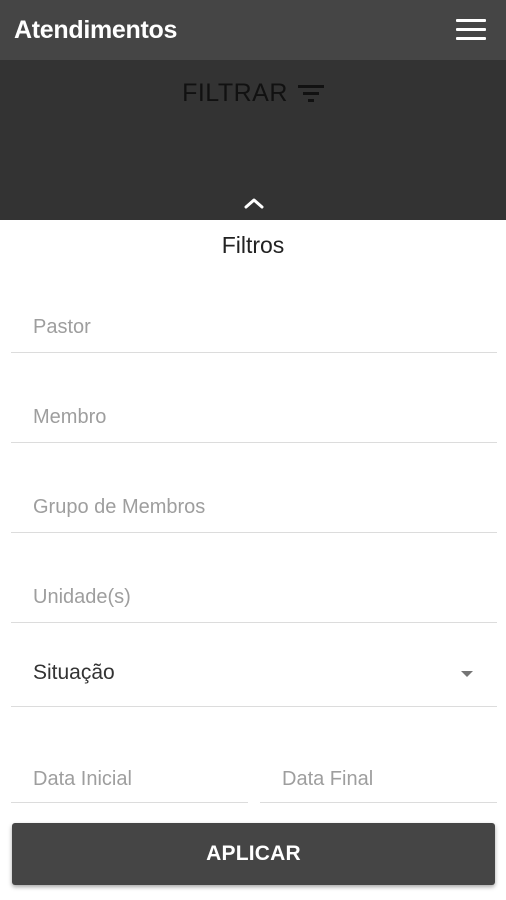 This screenshot has width=506, height=900. I want to click on data-final-input, so click(378, 779).